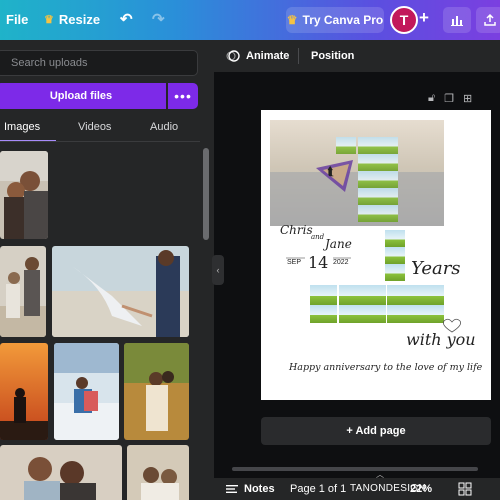 The width and height of the screenshot is (500, 500). What do you see at coordinates (164, 127) in the screenshot?
I see `tab-audio: Audio` at bounding box center [164, 127].